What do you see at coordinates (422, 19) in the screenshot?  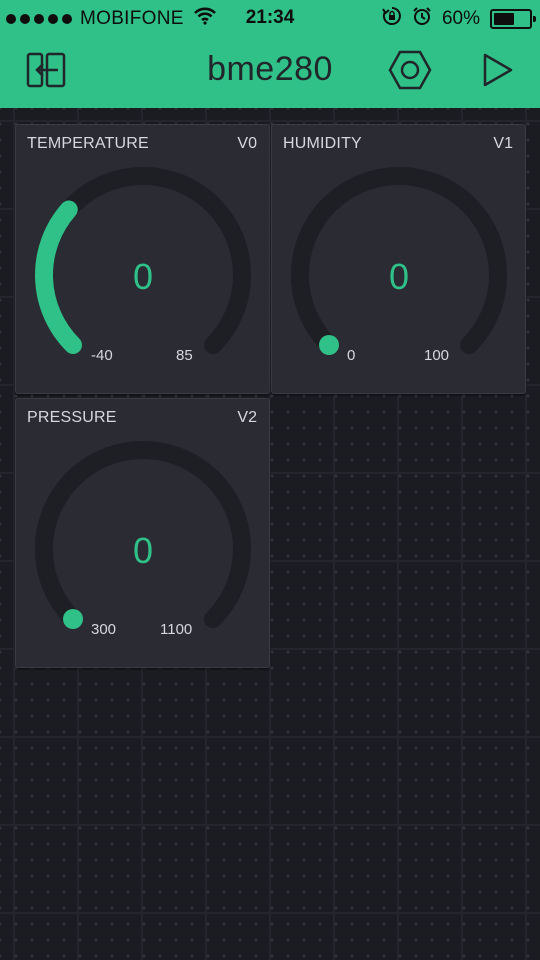 I see `alarm-icon` at bounding box center [422, 19].